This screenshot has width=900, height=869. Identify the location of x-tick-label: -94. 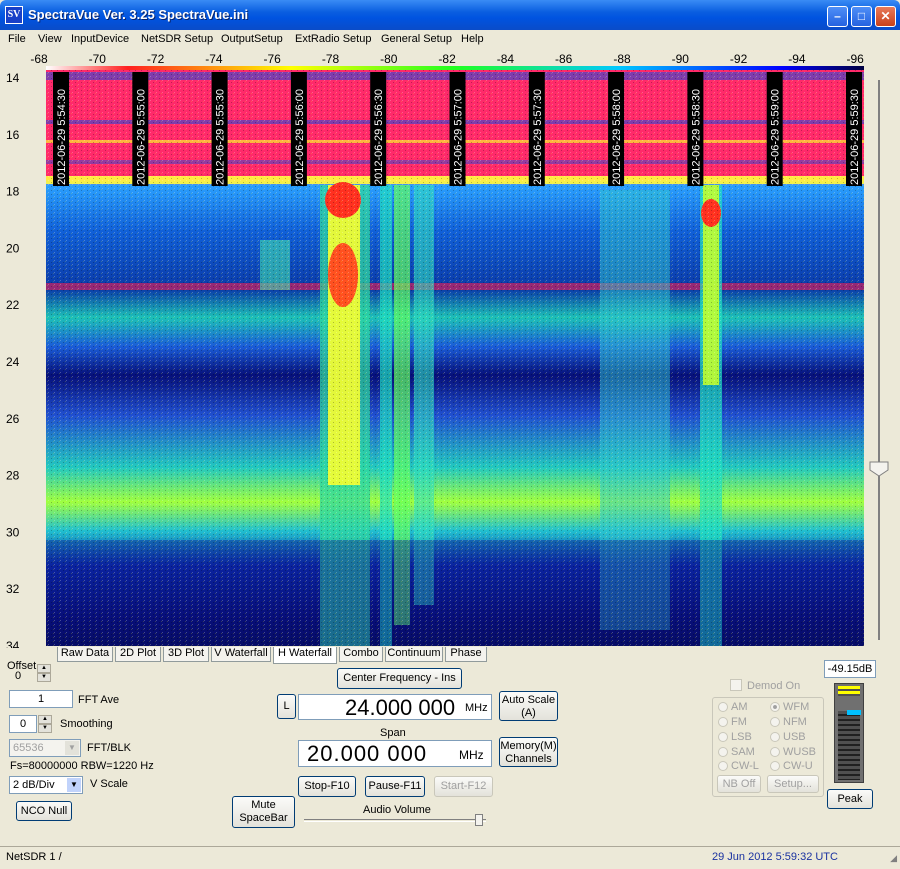
(797, 59).